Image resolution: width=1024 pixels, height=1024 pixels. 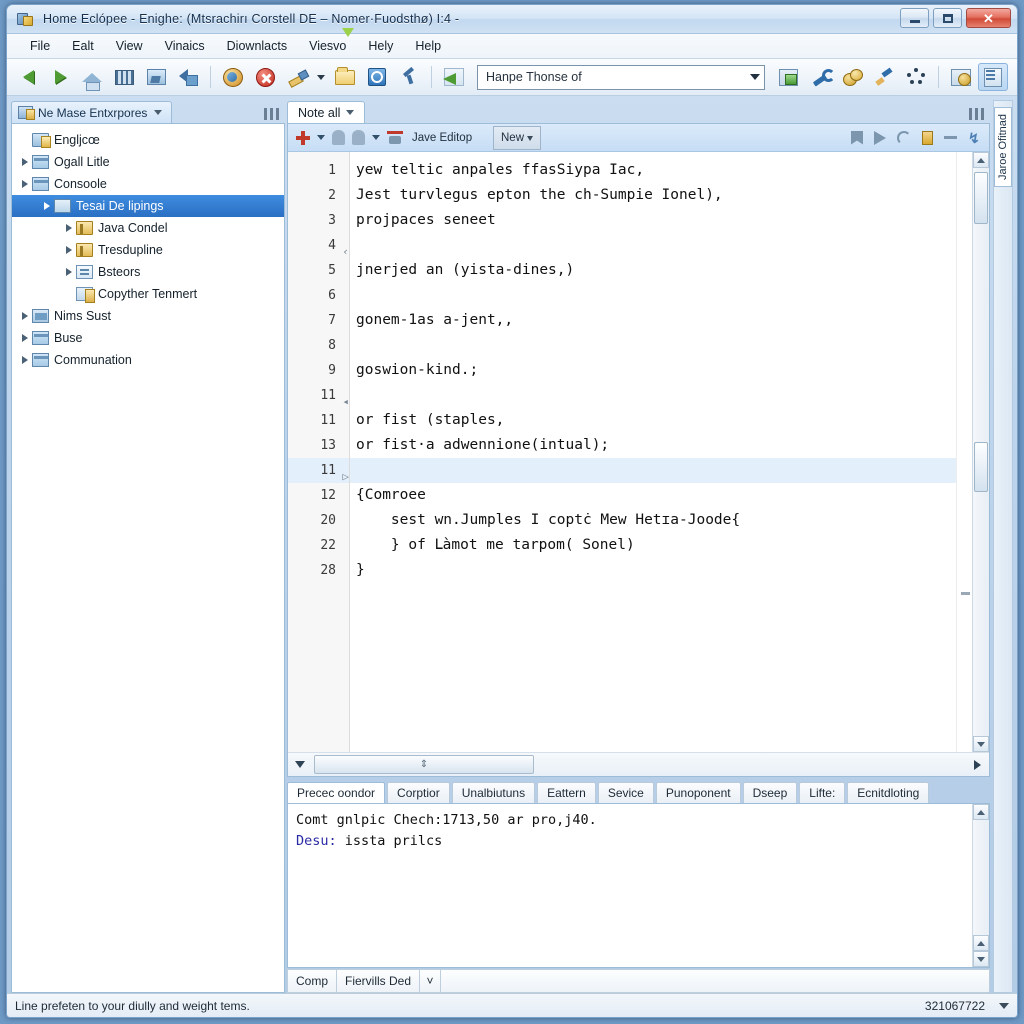 I want to click on console-scroll-down-button, so click(x=981, y=959).